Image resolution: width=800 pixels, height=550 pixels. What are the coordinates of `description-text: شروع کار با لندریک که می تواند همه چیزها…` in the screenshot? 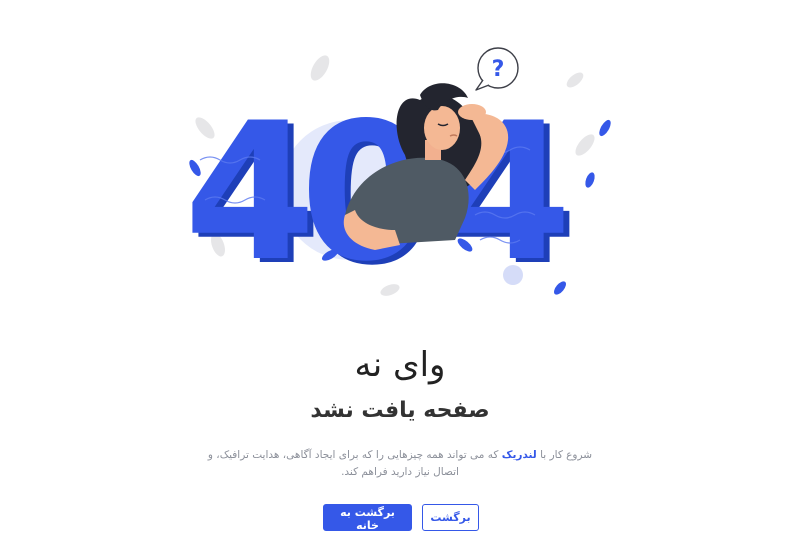 It's located at (400, 464).